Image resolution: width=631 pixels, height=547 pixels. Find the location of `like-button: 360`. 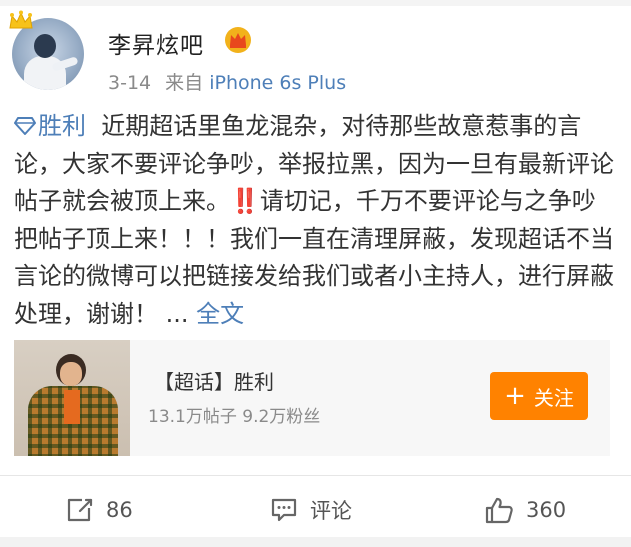

like-button: 360 is located at coordinates (525, 510).